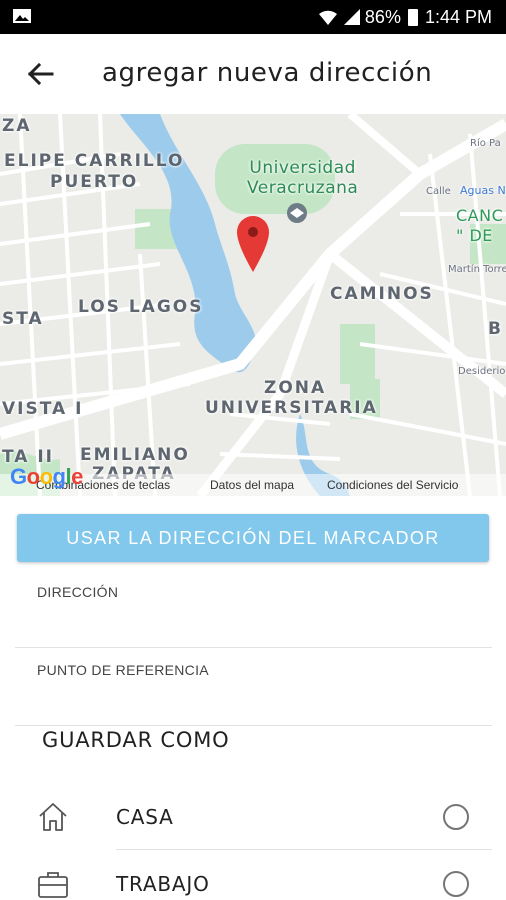 The height and width of the screenshot is (900, 506). Describe the element at coordinates (53, 817) in the screenshot. I see `home-icon` at that location.